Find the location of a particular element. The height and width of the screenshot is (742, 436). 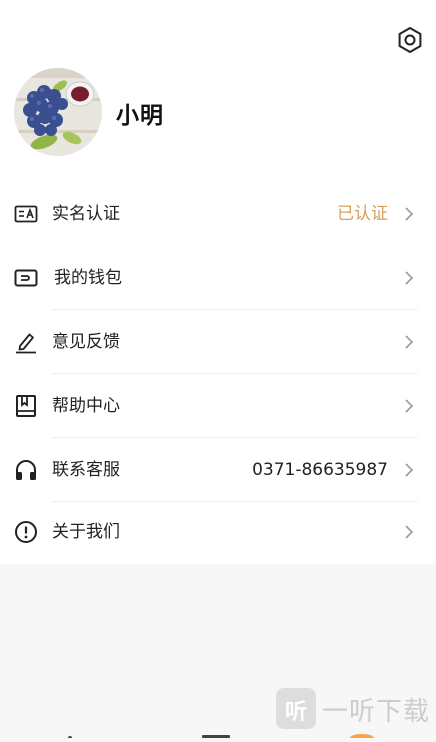

wallet-icon is located at coordinates (26, 278).